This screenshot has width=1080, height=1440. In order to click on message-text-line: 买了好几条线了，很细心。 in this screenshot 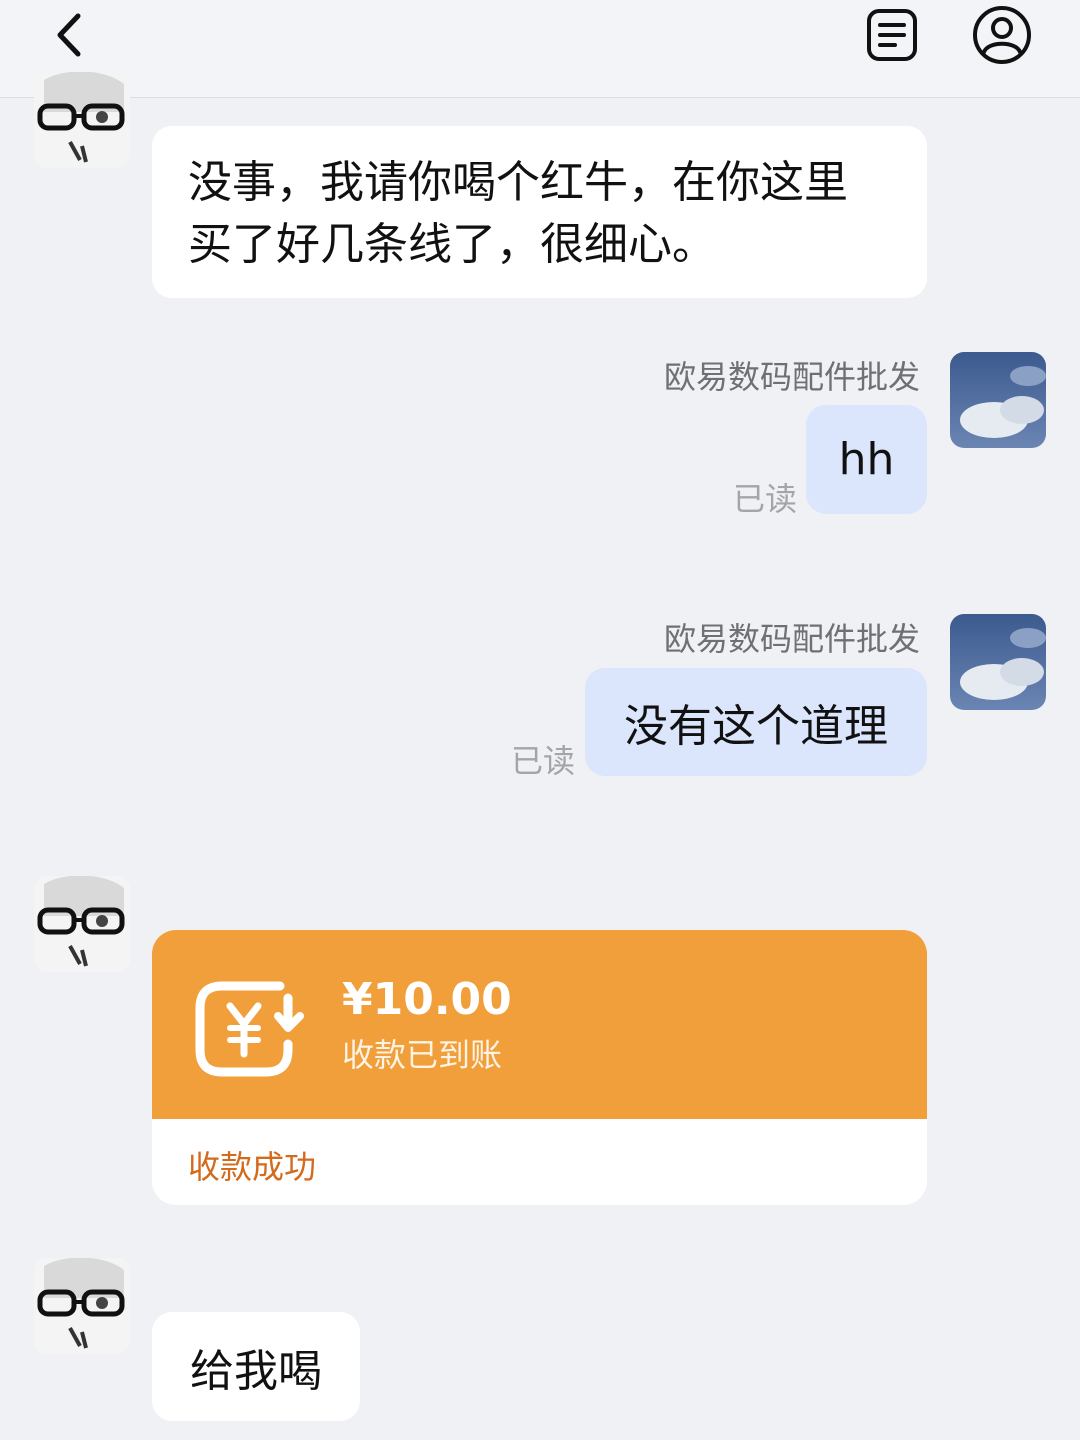, I will do `click(452, 244)`.